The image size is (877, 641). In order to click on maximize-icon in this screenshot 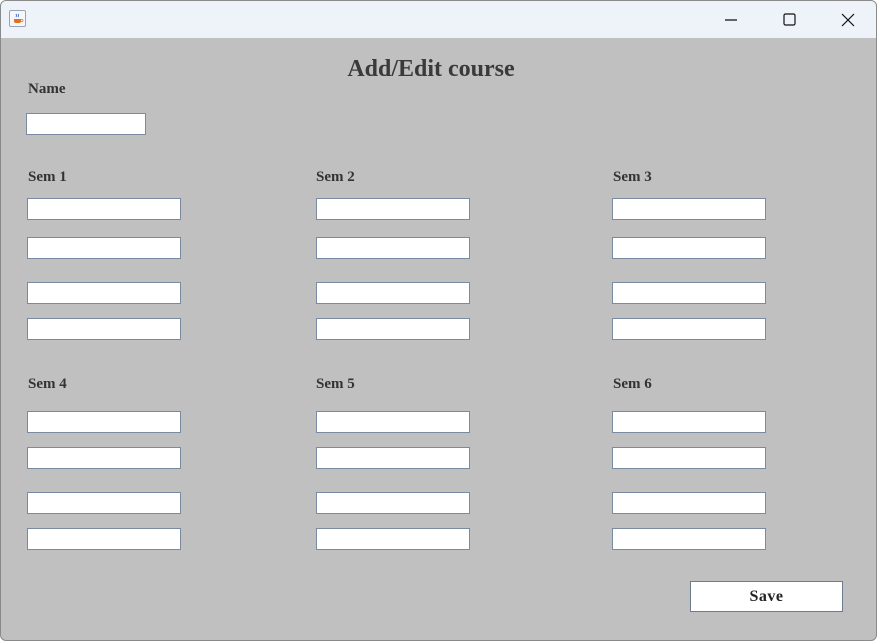, I will do `click(789, 19)`.